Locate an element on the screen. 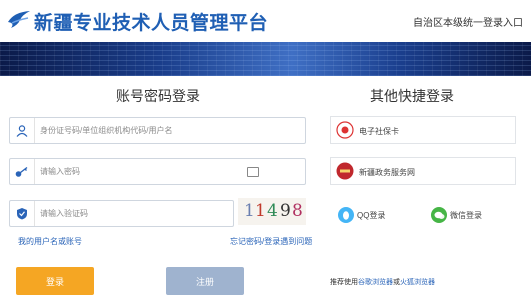 This screenshot has width=531, height=308. key-icon is located at coordinates (22, 171).